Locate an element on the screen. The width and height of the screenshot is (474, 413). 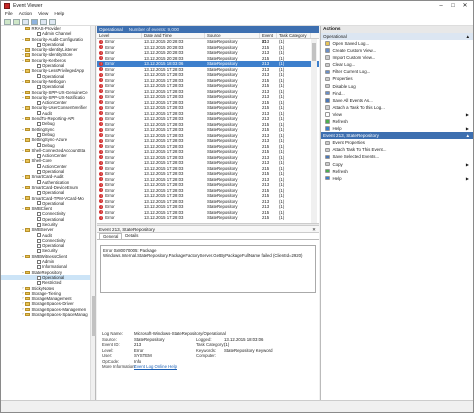
tab-general: General is located at coordinates (111, 236).